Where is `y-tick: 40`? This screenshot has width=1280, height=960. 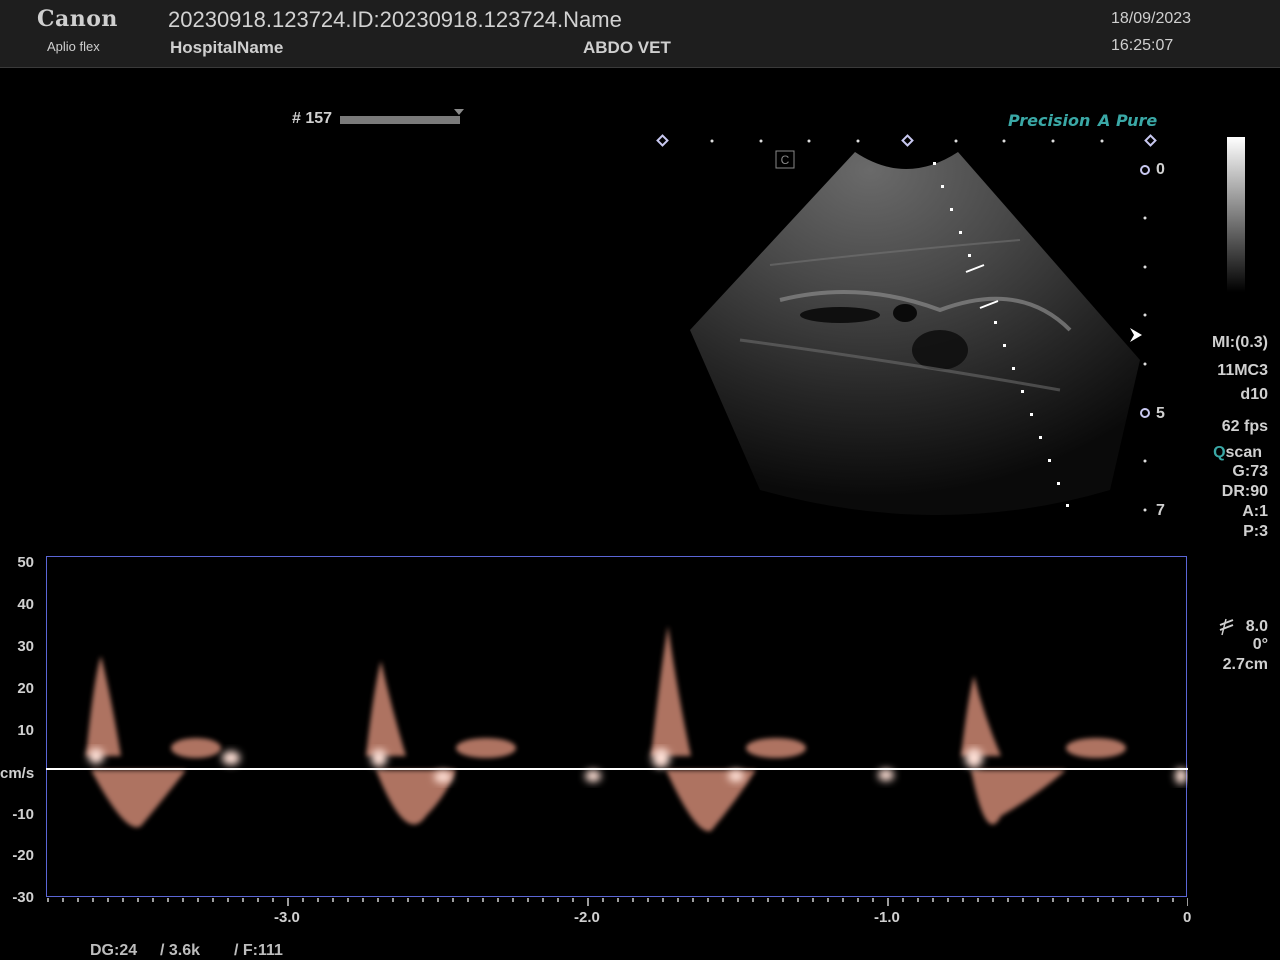 y-tick: 40 is located at coordinates (25, 604).